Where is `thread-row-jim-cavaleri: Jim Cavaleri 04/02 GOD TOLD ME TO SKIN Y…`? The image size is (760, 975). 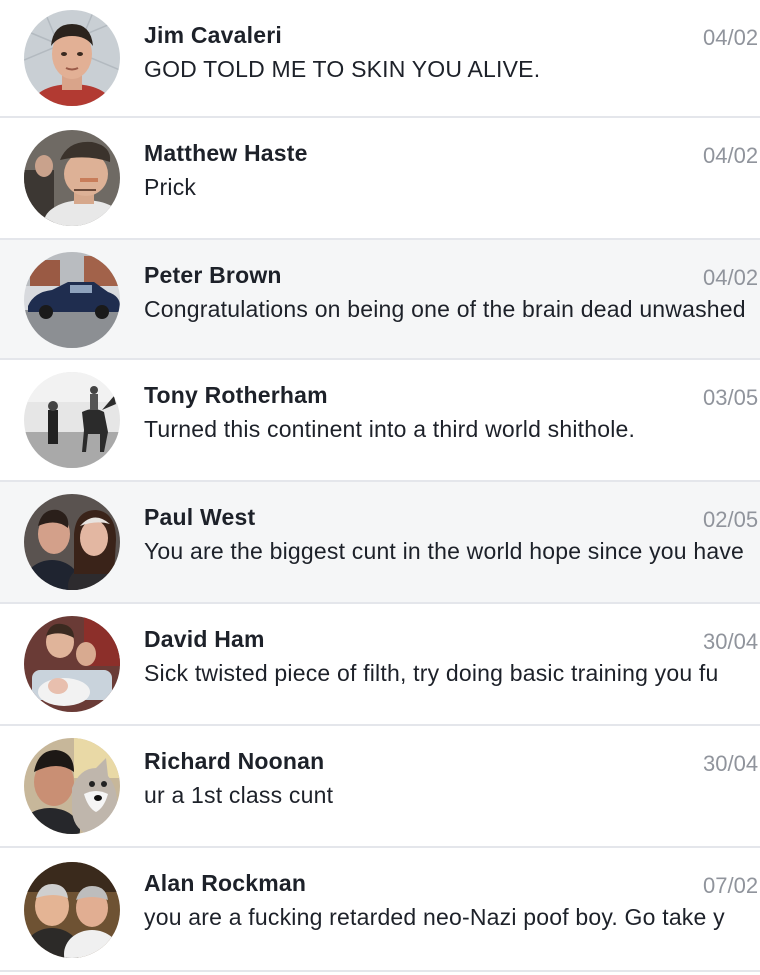
thread-row-jim-cavaleri: Jim Cavaleri 04/02 GOD TOLD ME TO SKIN Y… is located at coordinates (380, 59).